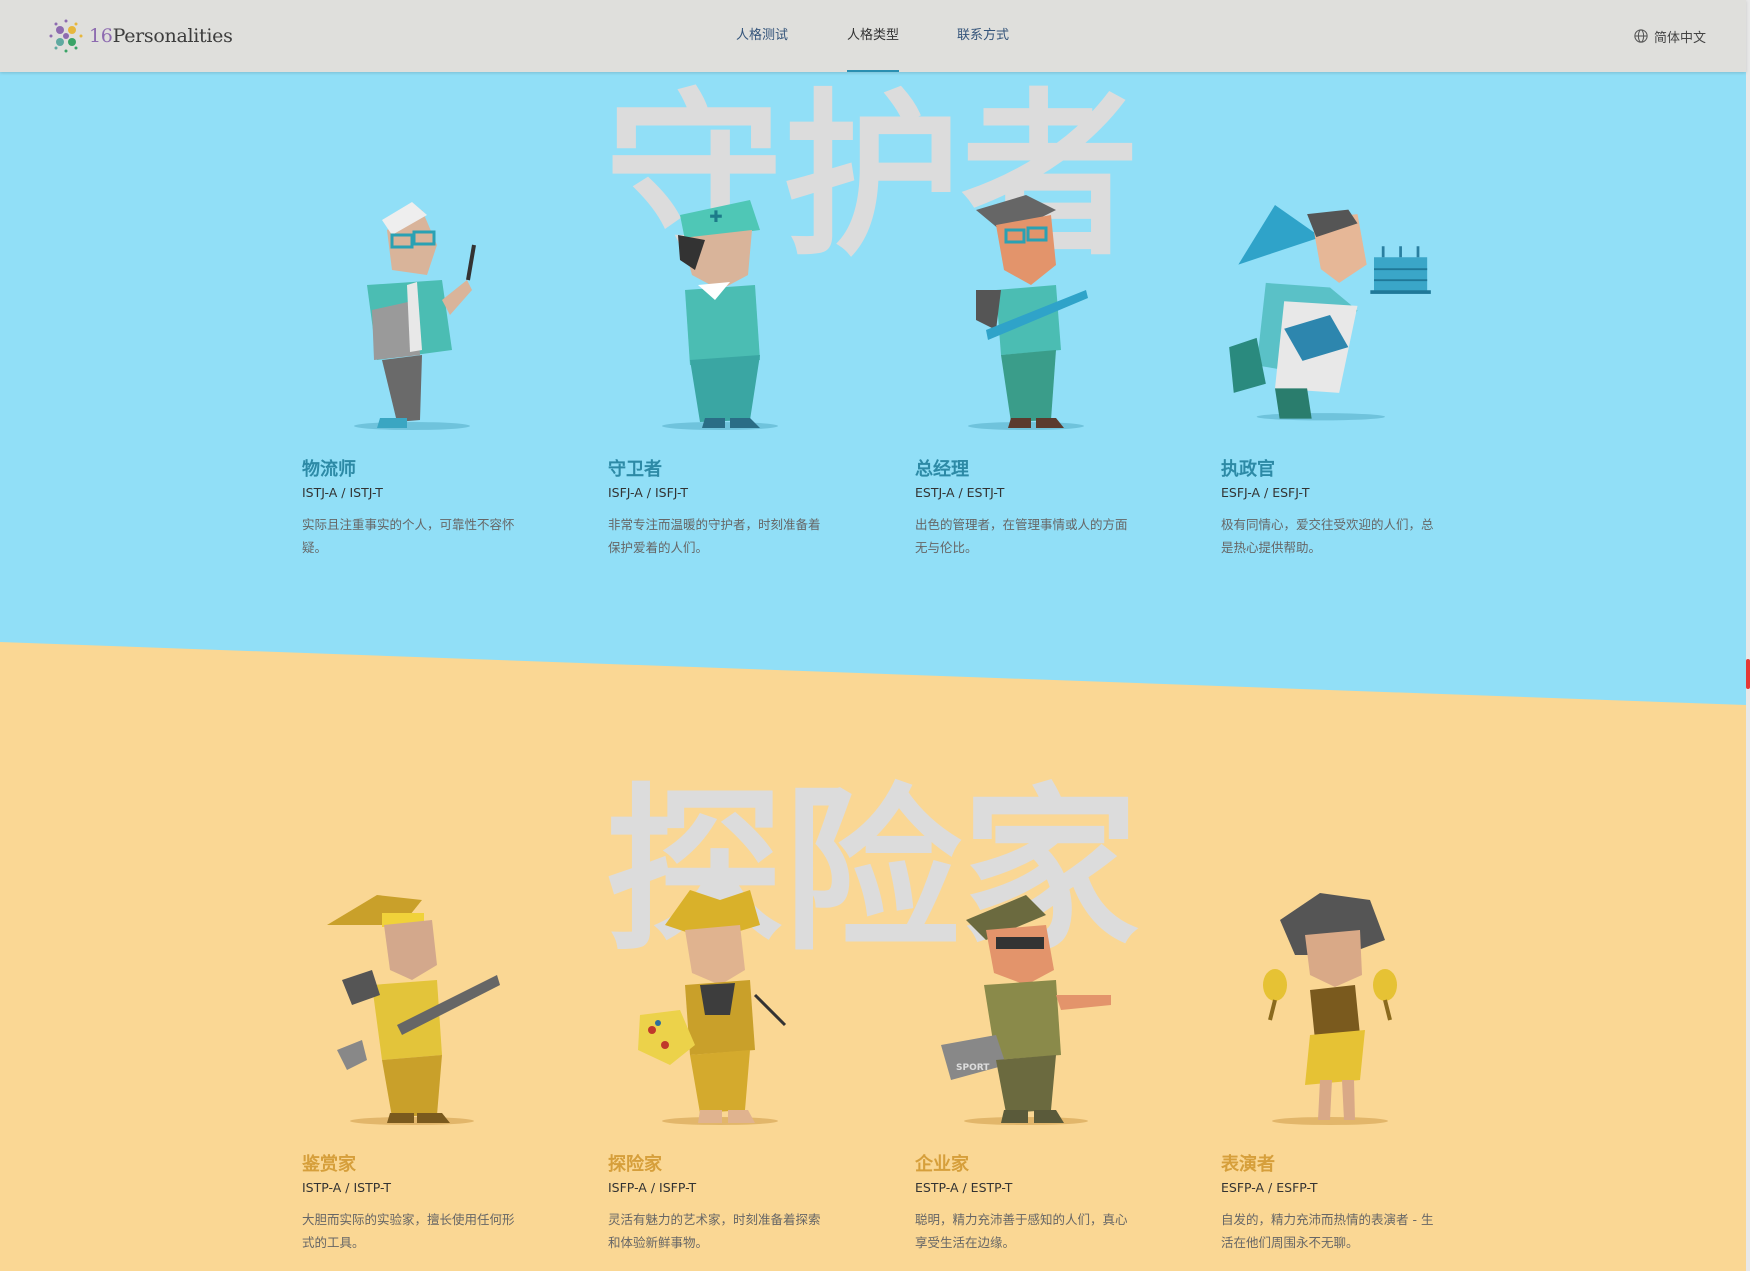 The image size is (1750, 1271). I want to click on card-desc-estp: 聪明，精力充沛善于感知的人们，真心享受生活在边缘。, so click(1021, 1231).